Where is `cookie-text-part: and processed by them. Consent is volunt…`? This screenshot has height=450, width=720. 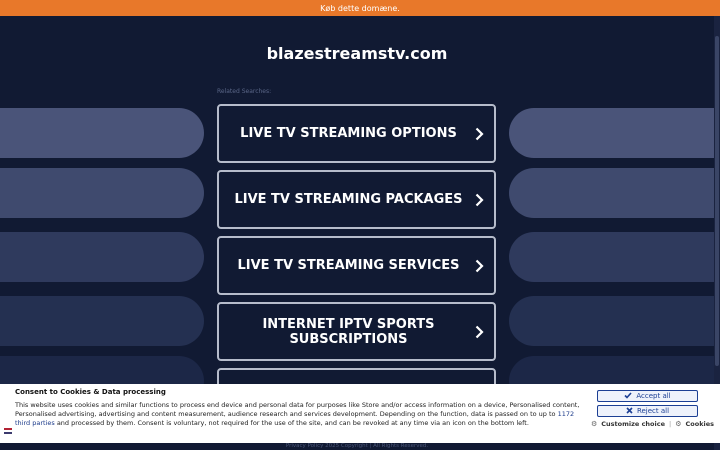
cookie-text-part: and processed by them. Consent is volunt… is located at coordinates (291, 423).